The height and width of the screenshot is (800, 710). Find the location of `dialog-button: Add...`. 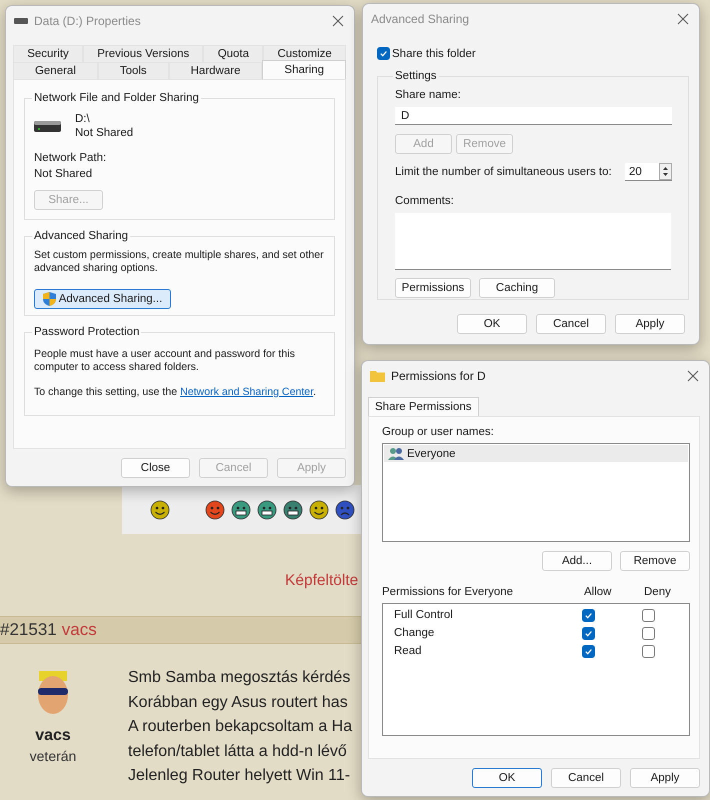

dialog-button: Add... is located at coordinates (577, 561).